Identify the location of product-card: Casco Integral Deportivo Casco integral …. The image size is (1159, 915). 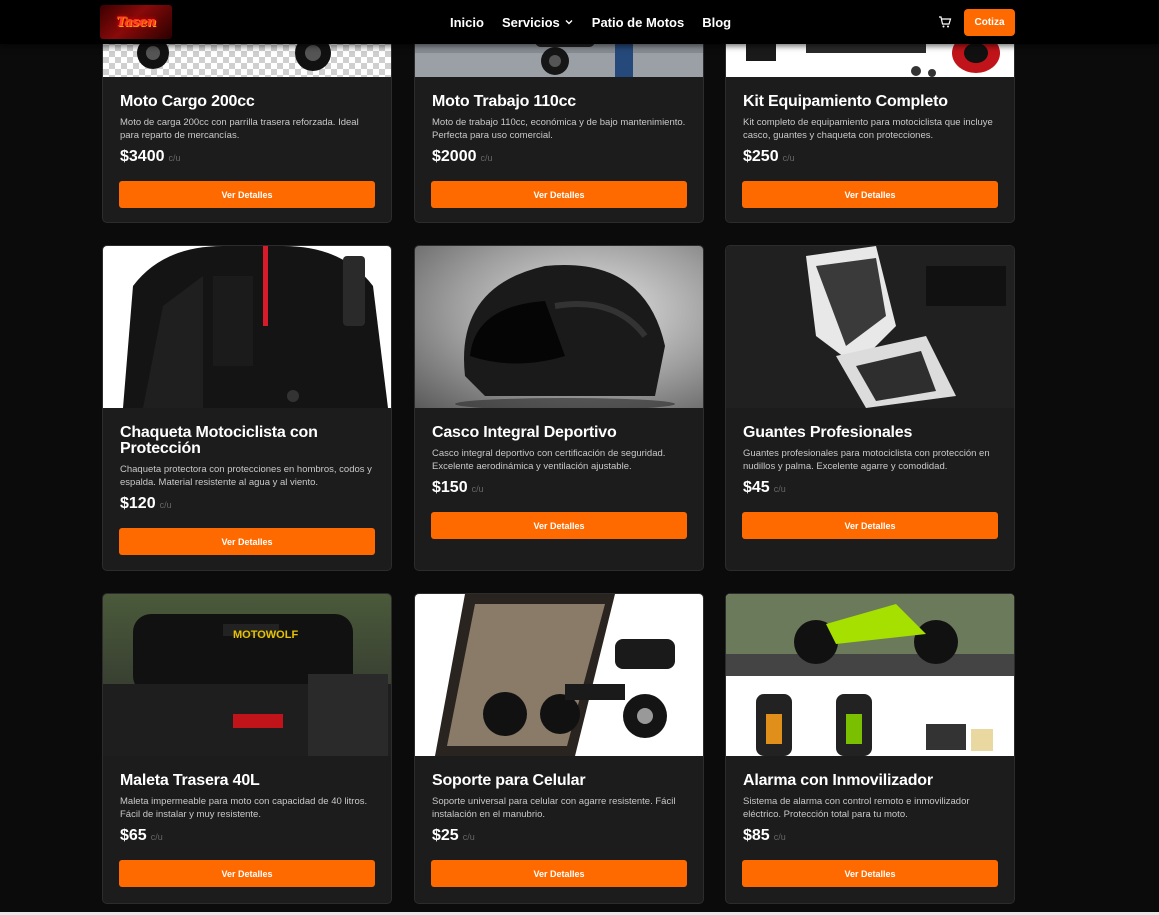
(559, 408).